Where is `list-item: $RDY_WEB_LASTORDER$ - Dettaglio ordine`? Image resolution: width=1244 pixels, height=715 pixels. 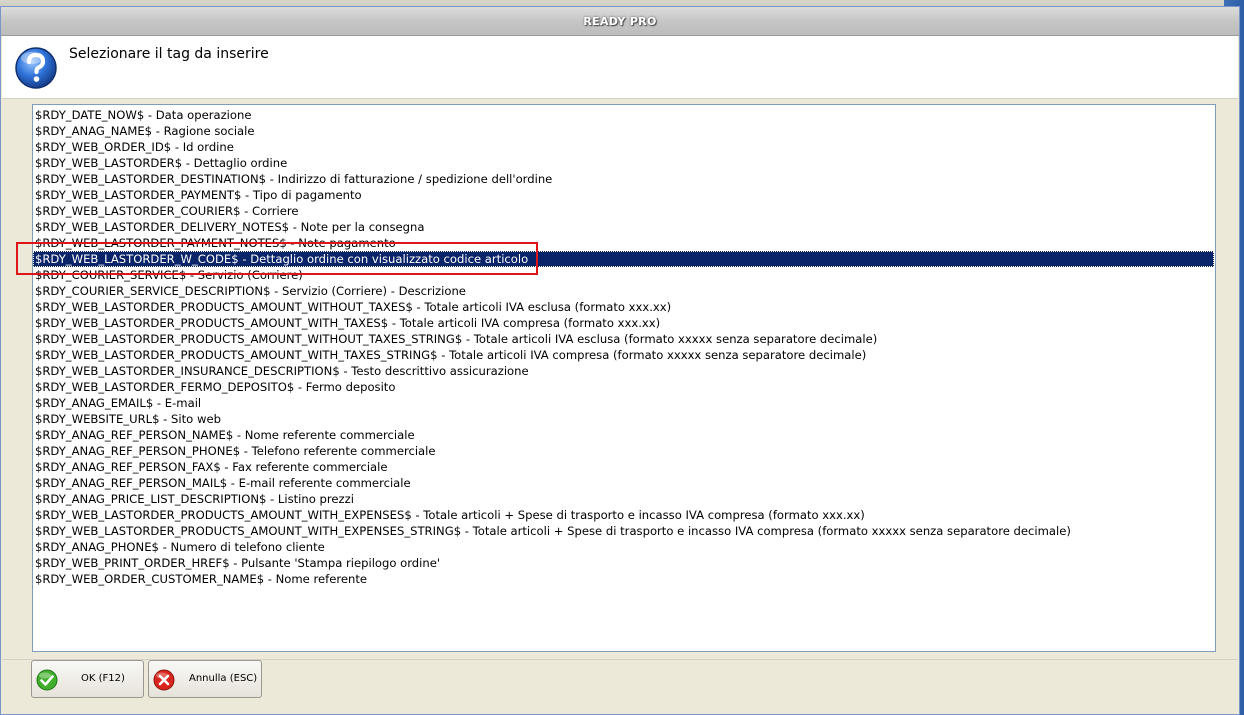
list-item: $RDY_WEB_LASTORDER$ - Dettaglio ordine is located at coordinates (624, 163).